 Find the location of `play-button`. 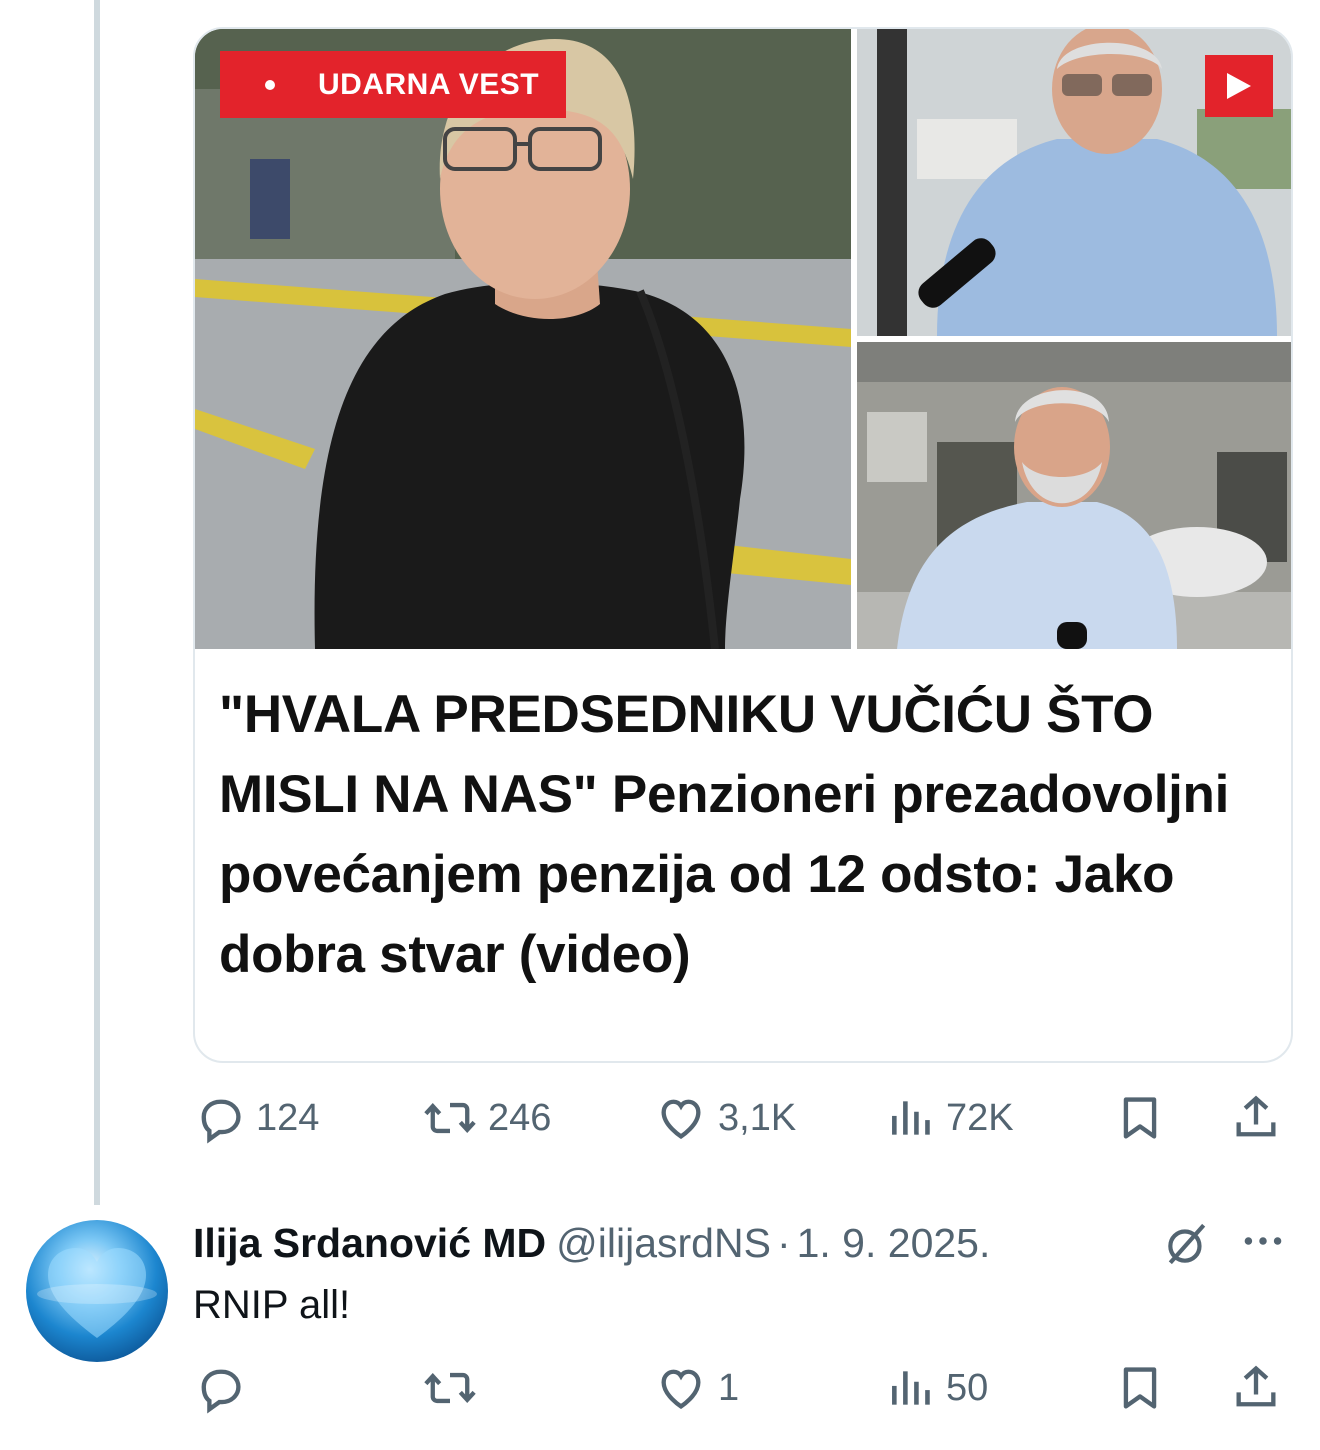

play-button is located at coordinates (1239, 86).